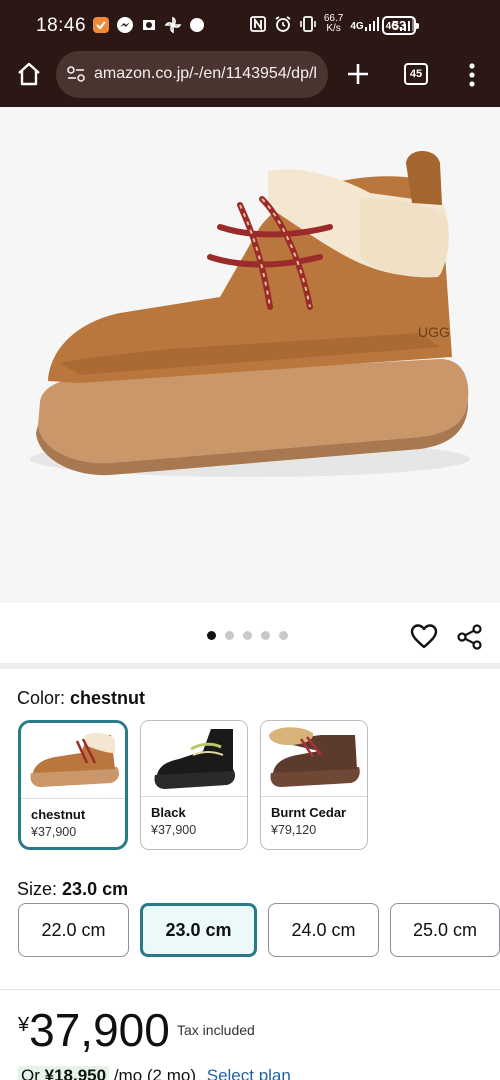 This screenshot has height=1080, width=500. I want to click on status-bar: 18:46 66.7 K/s 4G 4G 53, so click(250, 25).